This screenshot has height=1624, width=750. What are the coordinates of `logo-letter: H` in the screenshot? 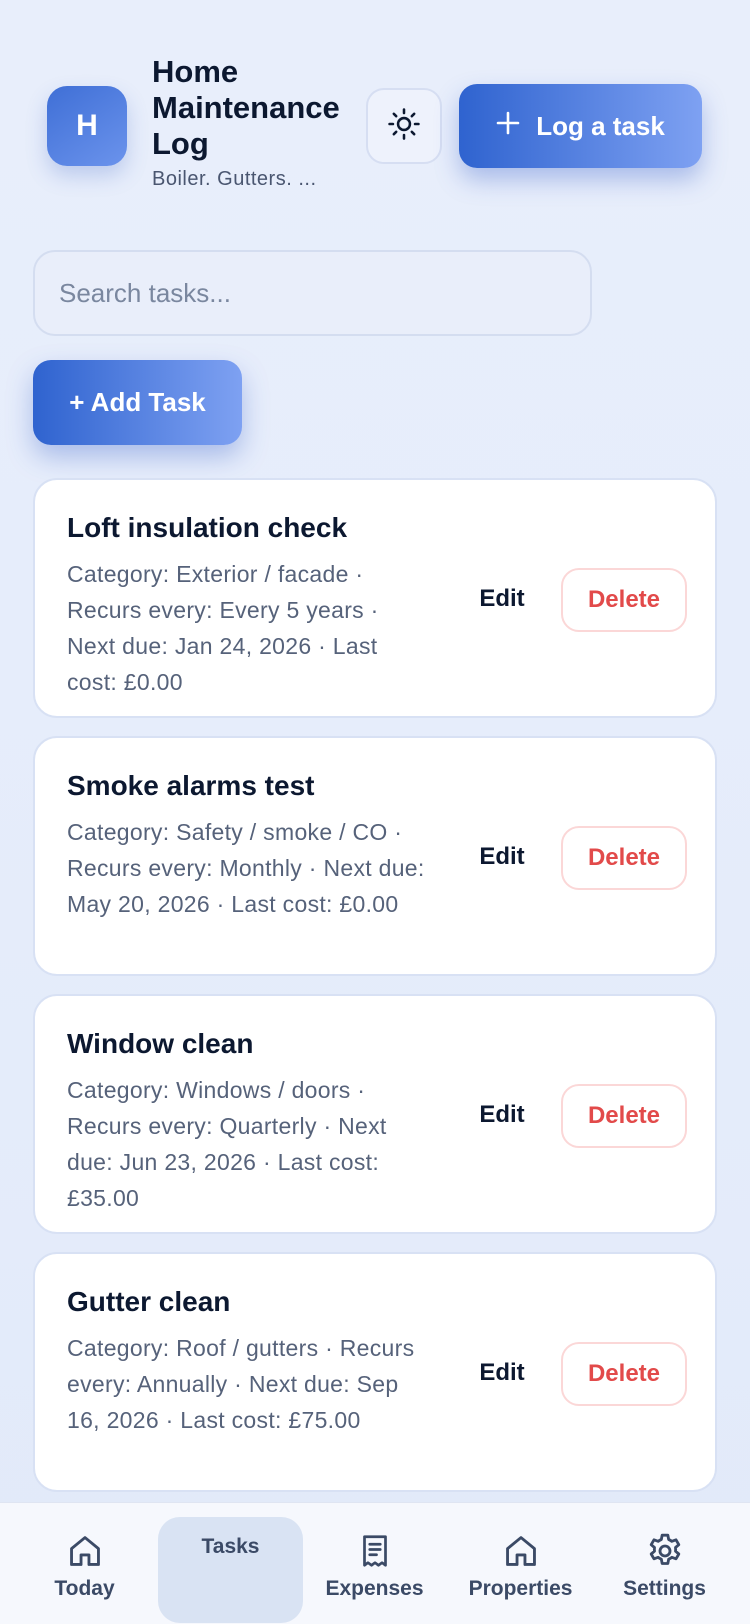 It's located at (87, 125).